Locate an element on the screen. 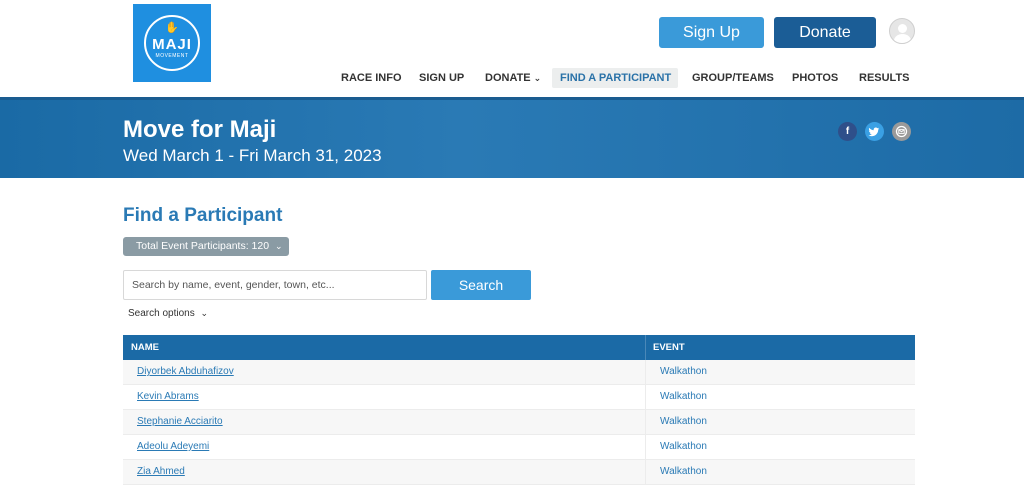 The width and height of the screenshot is (1024, 486). table-row: Kevin Abrams Walkathon is located at coordinates (519, 397).